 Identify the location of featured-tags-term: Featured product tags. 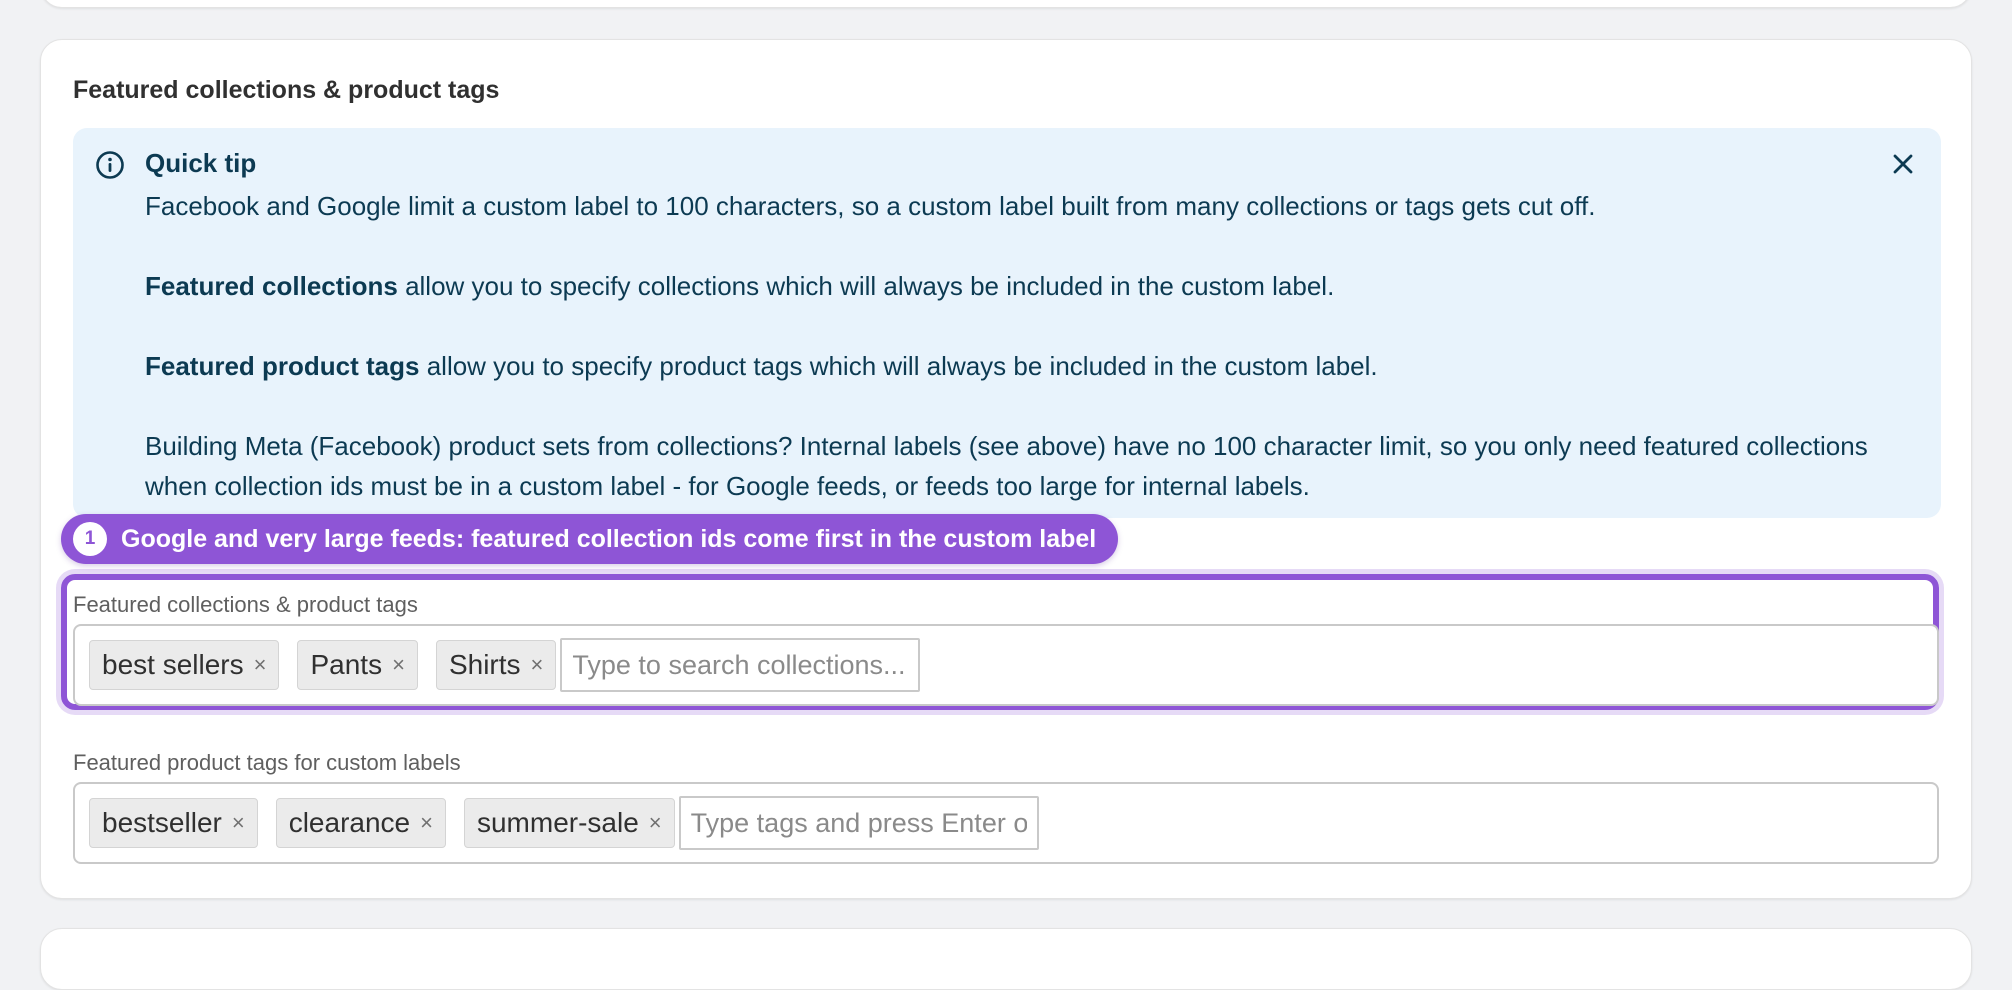
(282, 366).